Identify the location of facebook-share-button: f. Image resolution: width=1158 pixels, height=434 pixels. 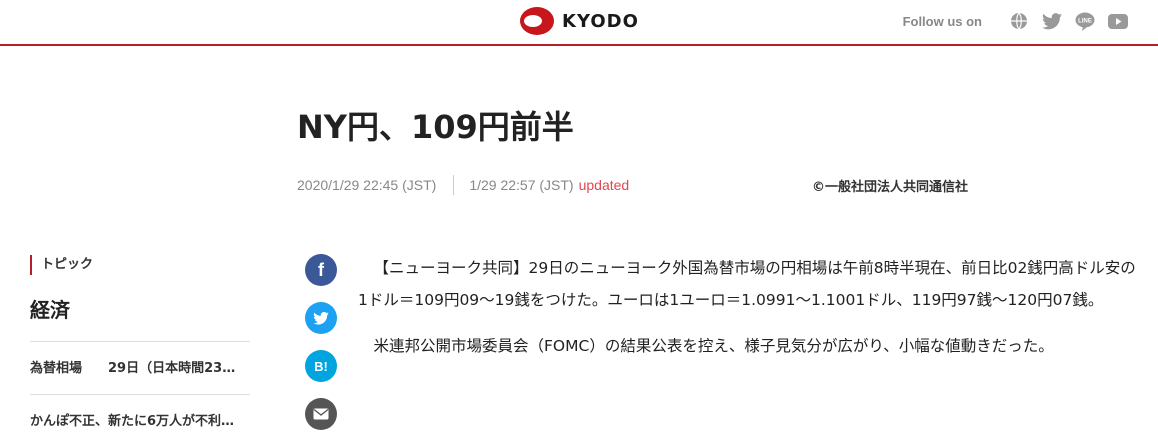
(321, 270).